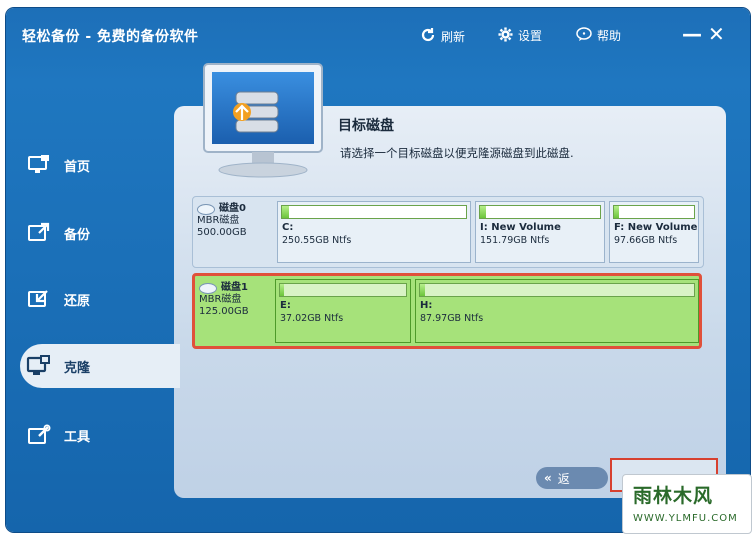 The image size is (756, 539). Describe the element at coordinates (505, 35) in the screenshot. I see `gear-icon` at that location.